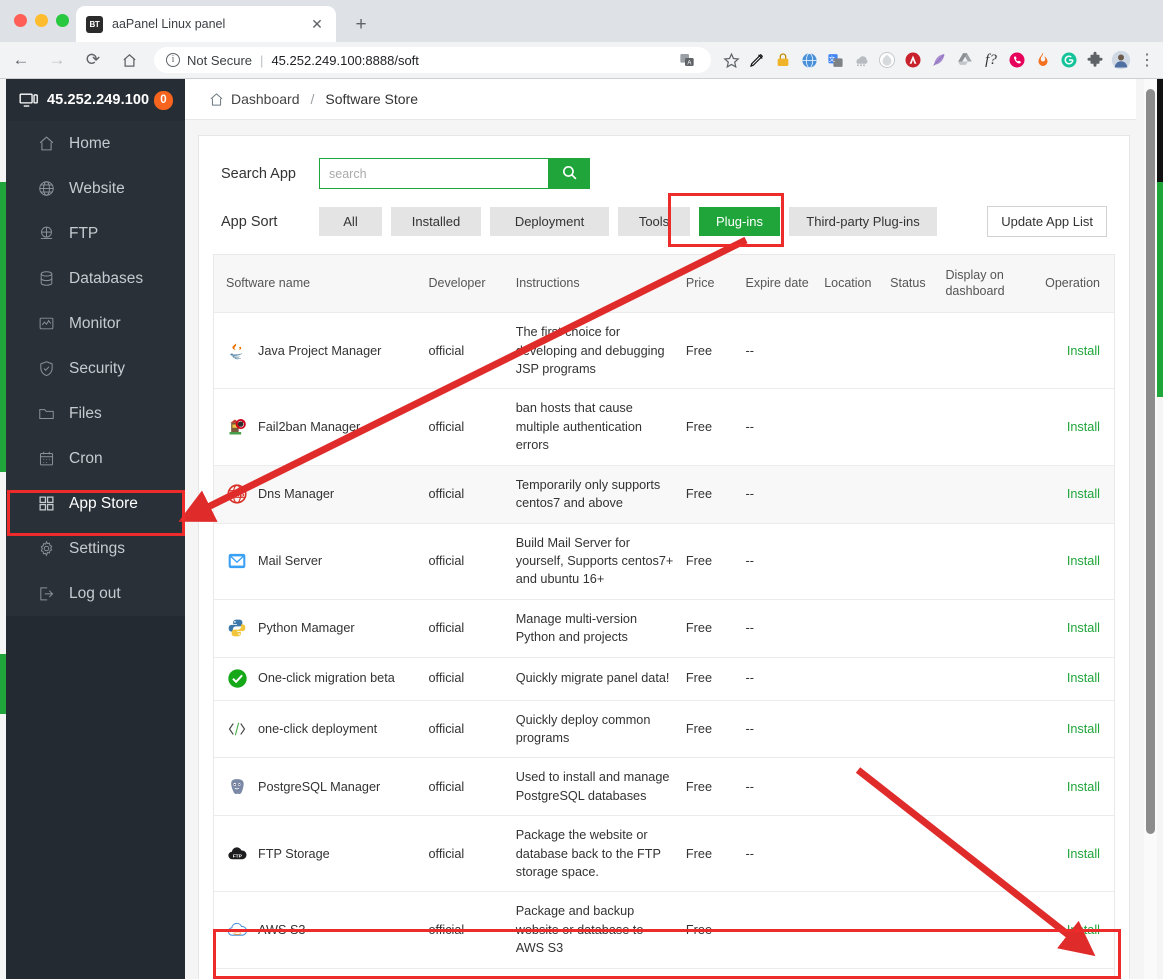 This screenshot has height=979, width=1163. Describe the element at coordinates (594, 679) in the screenshot. I see `app-instructions: Quickly migrate panel data!` at that location.